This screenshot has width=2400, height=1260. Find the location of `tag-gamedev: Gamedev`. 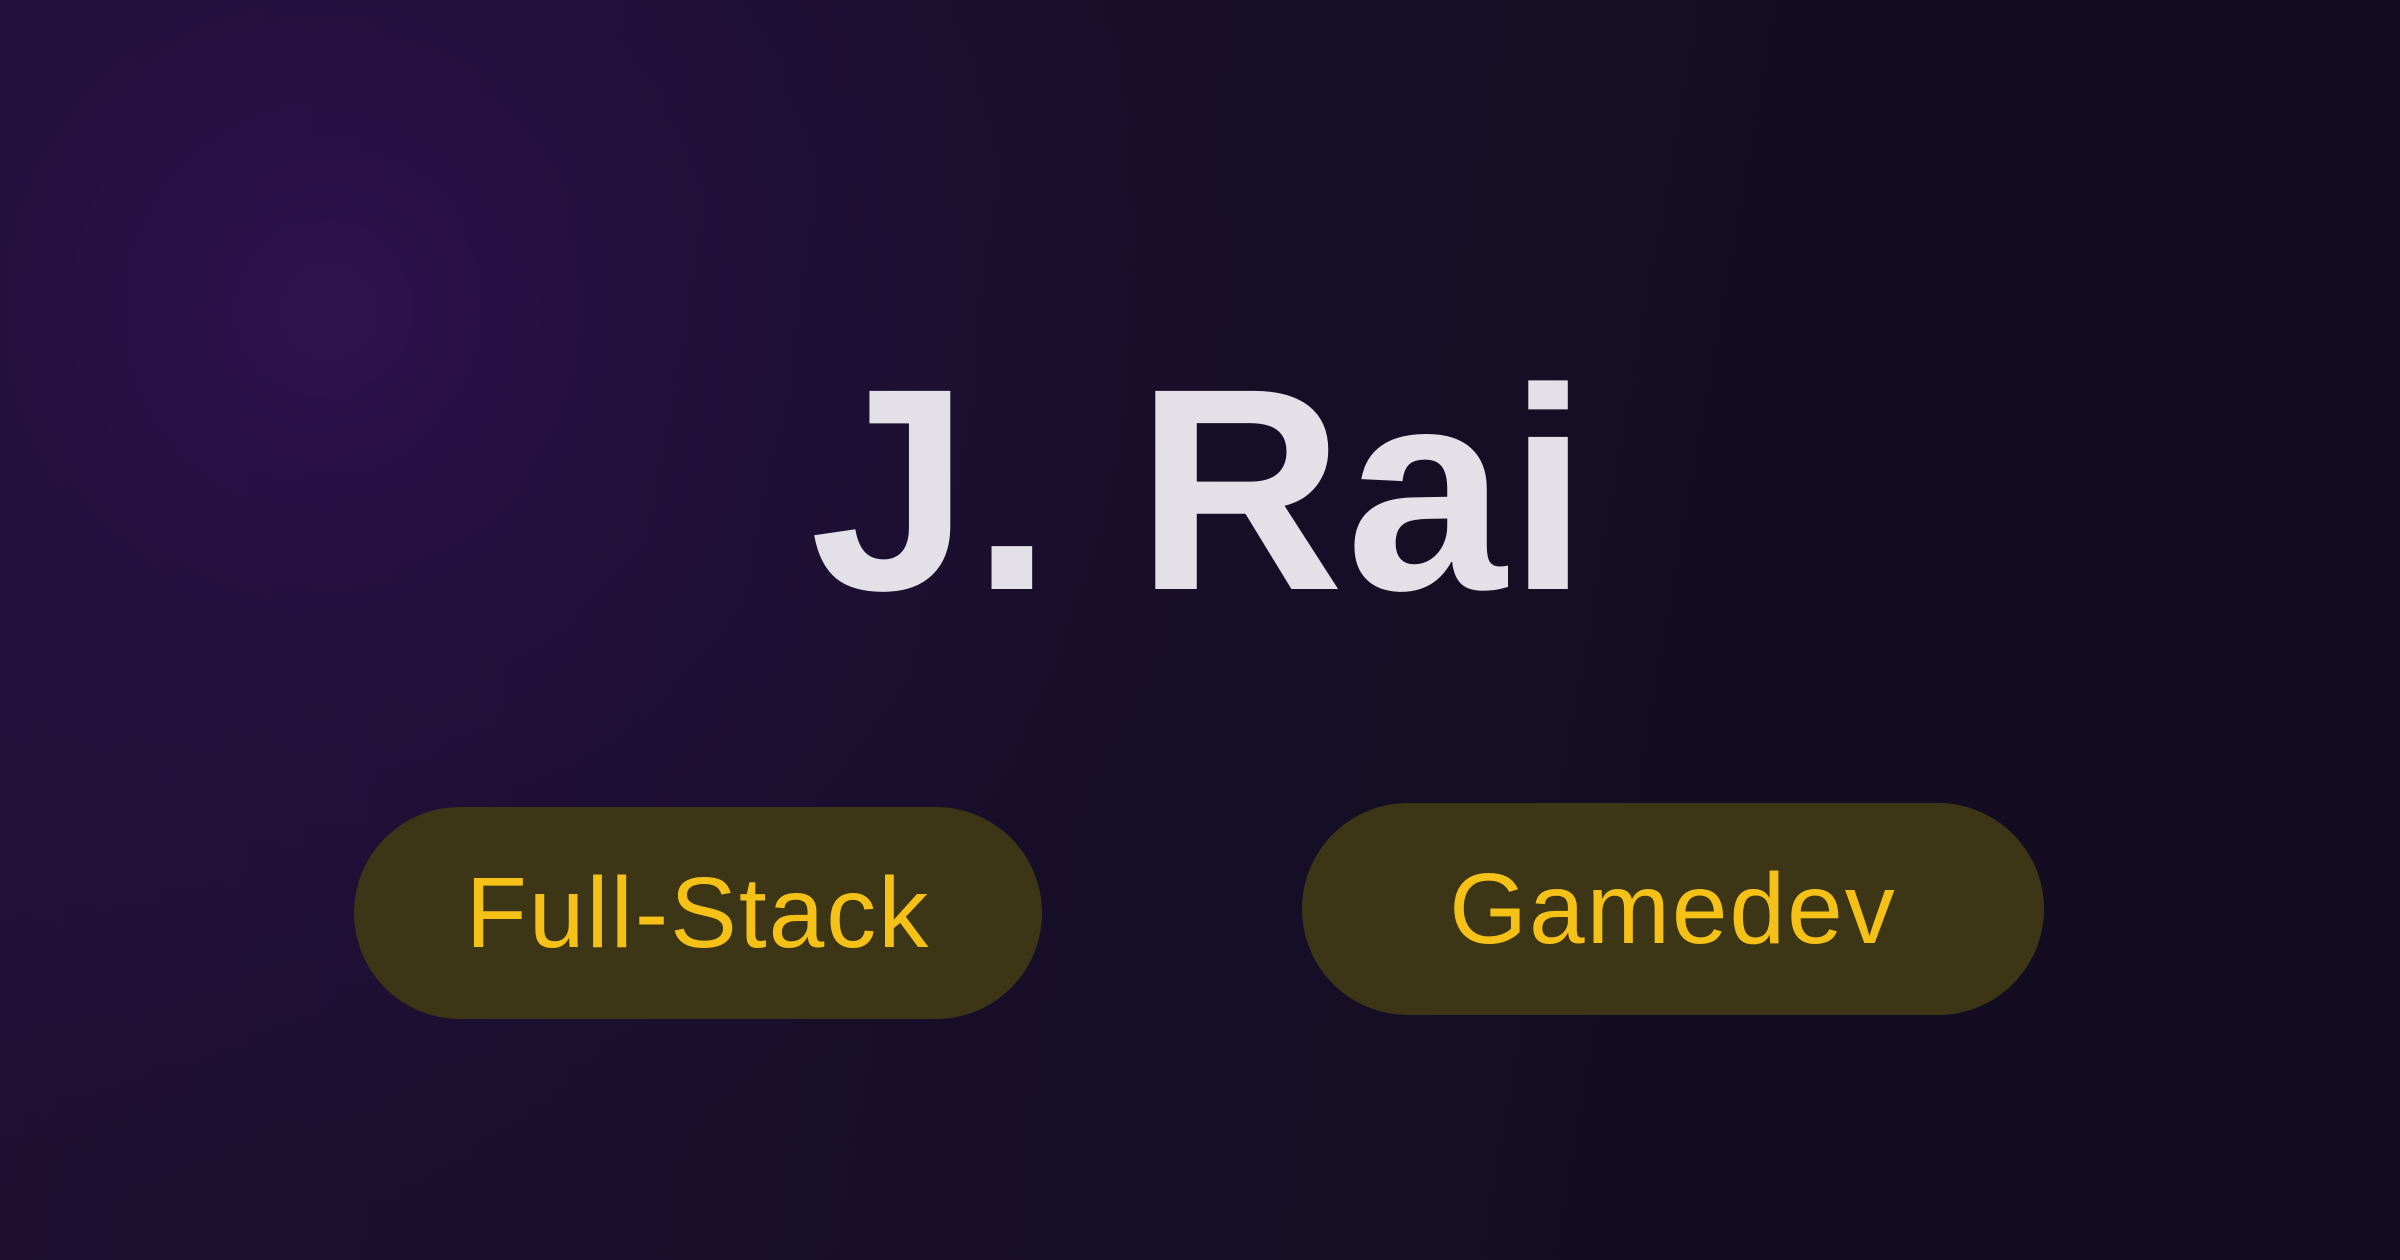

tag-gamedev: Gamedev is located at coordinates (1673, 909).